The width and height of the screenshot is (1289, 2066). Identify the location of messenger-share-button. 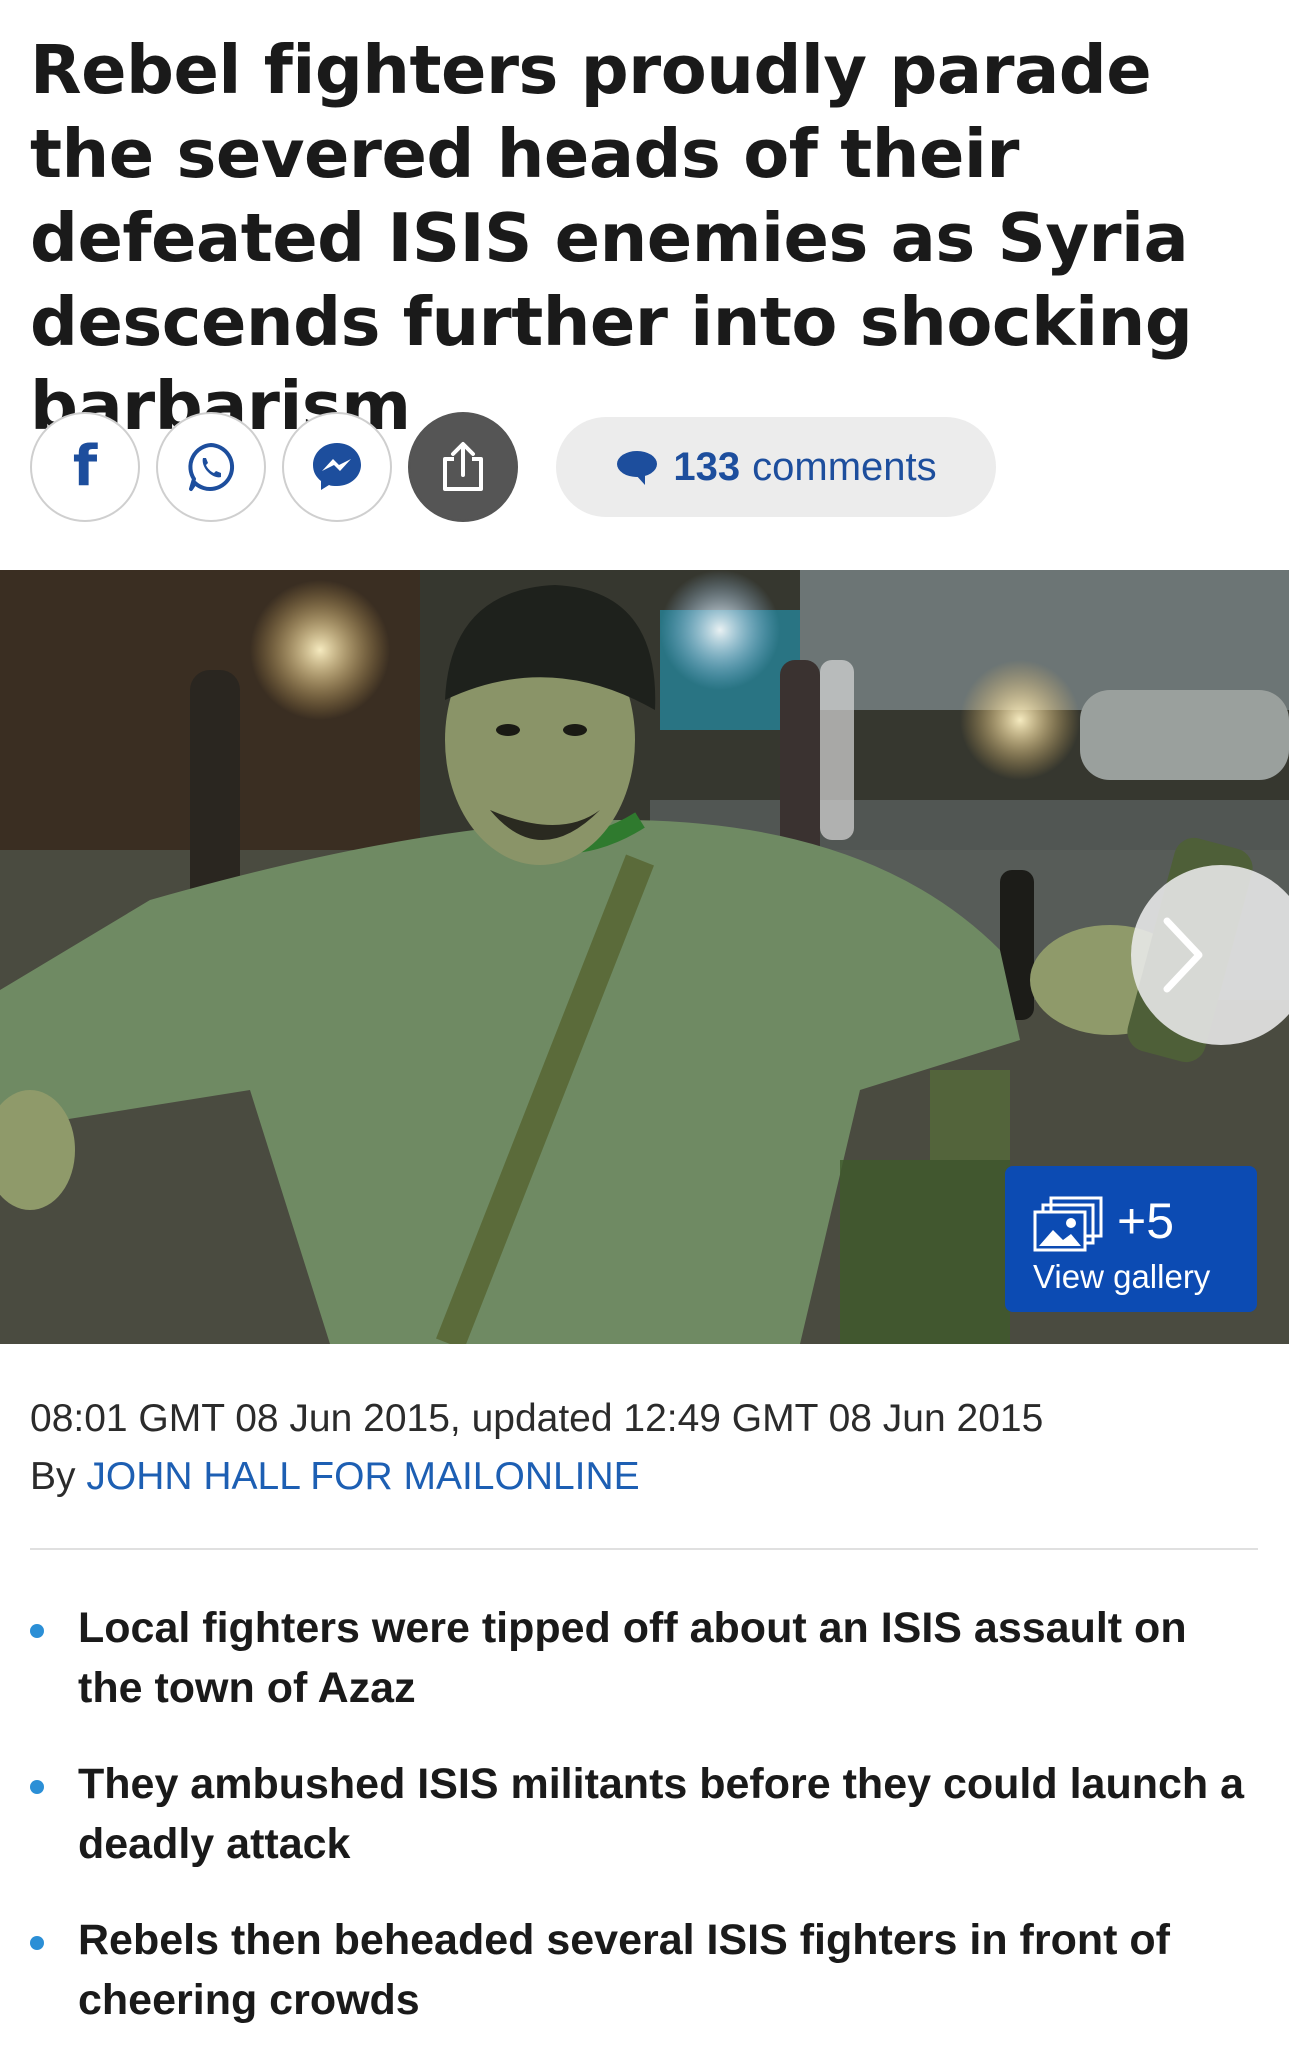
(337, 467).